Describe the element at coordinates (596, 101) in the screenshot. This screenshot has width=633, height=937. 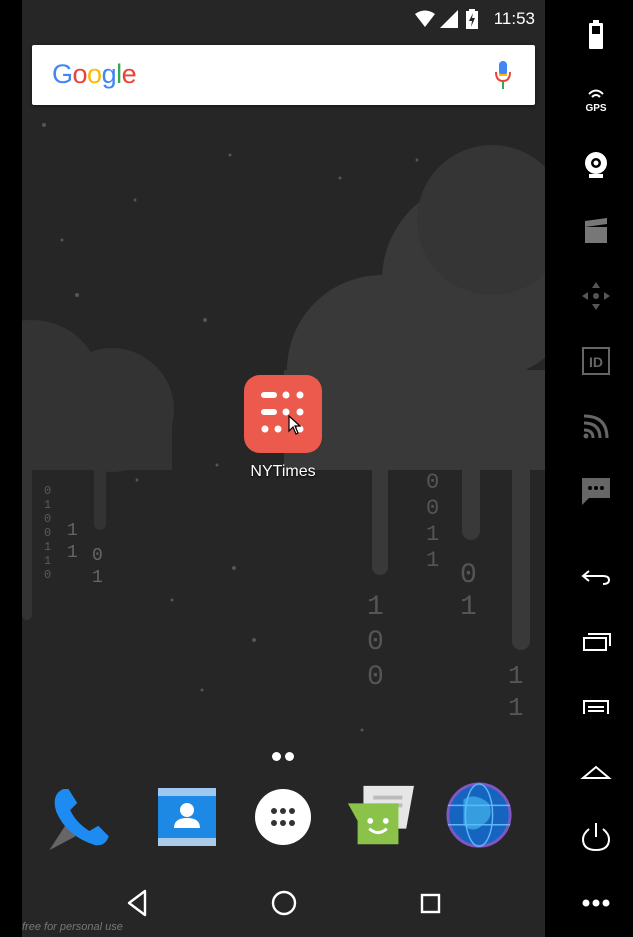
I see `gps-icon: GPS` at that location.